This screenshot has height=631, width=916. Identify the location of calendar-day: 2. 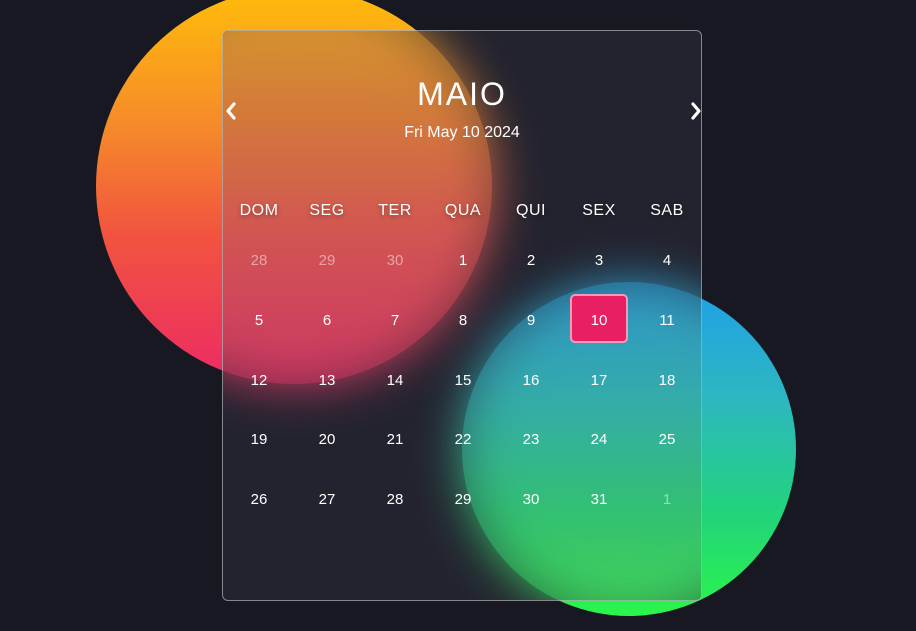
(531, 261).